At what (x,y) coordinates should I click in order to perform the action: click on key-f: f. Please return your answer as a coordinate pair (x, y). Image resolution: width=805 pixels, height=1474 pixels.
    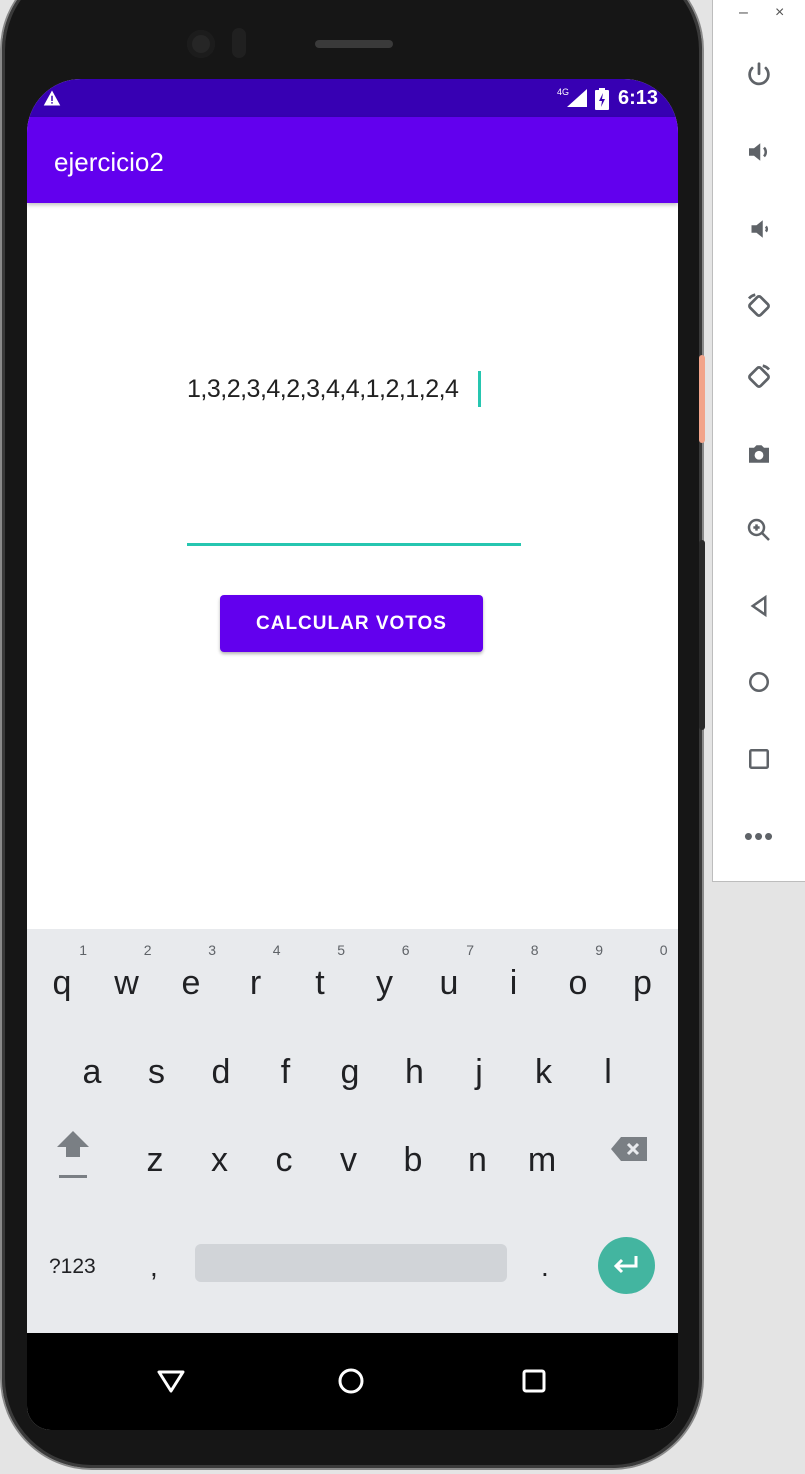
    Looking at the image, I should click on (286, 1072).